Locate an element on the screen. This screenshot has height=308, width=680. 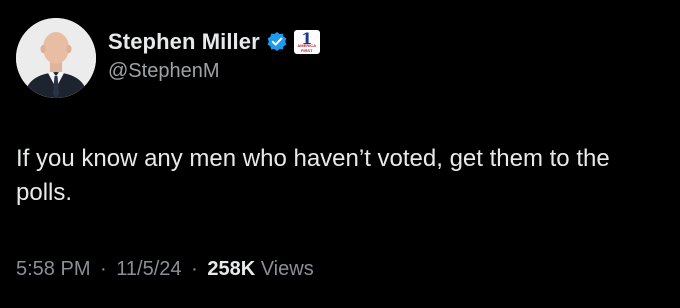
display-name: Stephen Miller is located at coordinates (184, 42).